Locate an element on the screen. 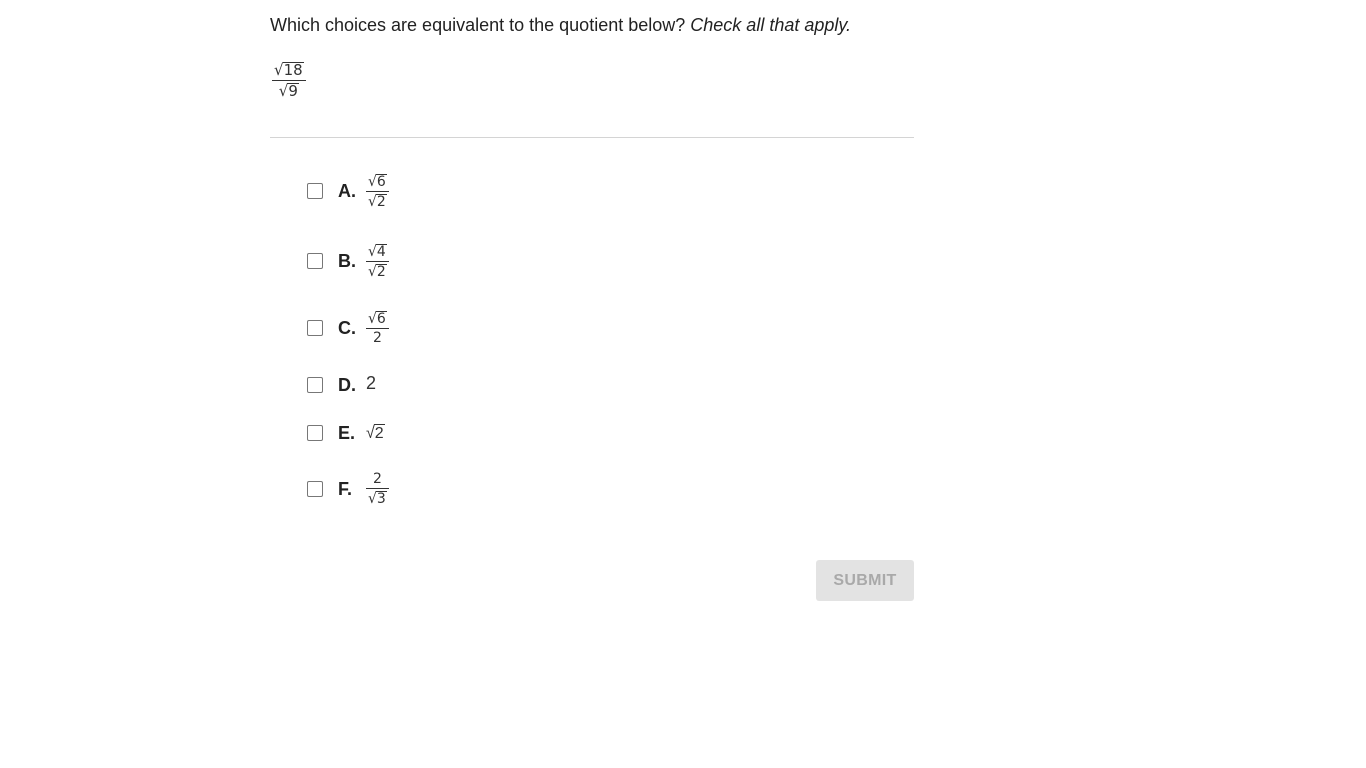 The width and height of the screenshot is (1366, 768). question-instruction: Check all that apply. is located at coordinates (771, 25).